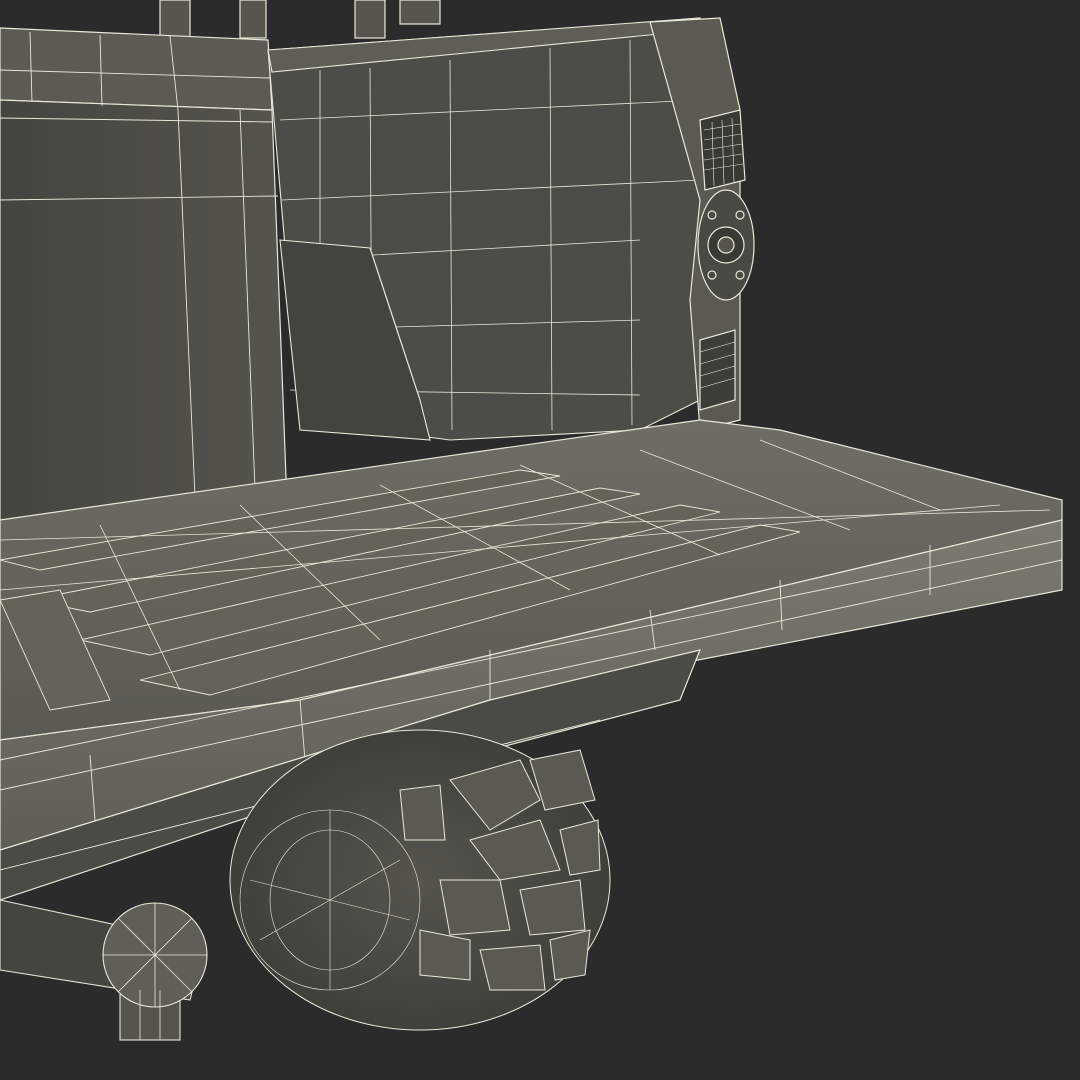 Image resolution: width=1080 pixels, height=1080 pixels. What do you see at coordinates (144, 294) in the screenshot?
I see `toolbox` at bounding box center [144, 294].